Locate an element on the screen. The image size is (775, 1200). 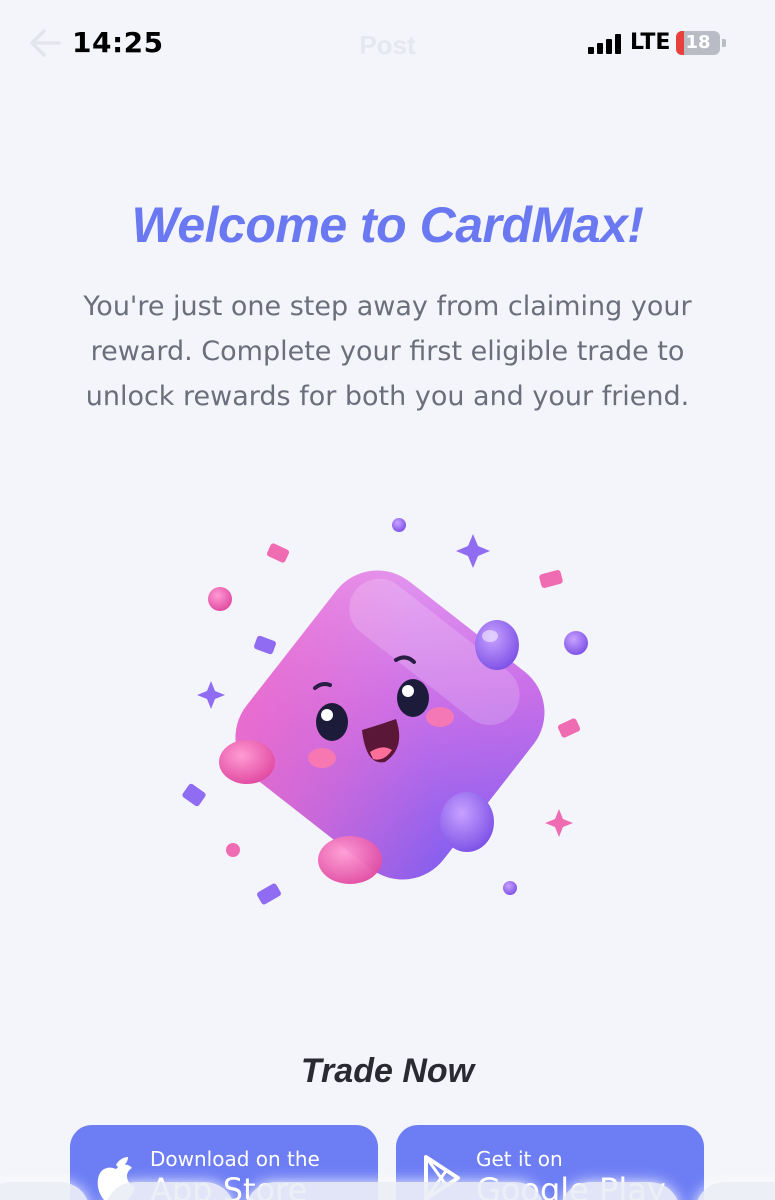
status-bar: 14:25 Post LTE 18 is located at coordinates (387, 45).